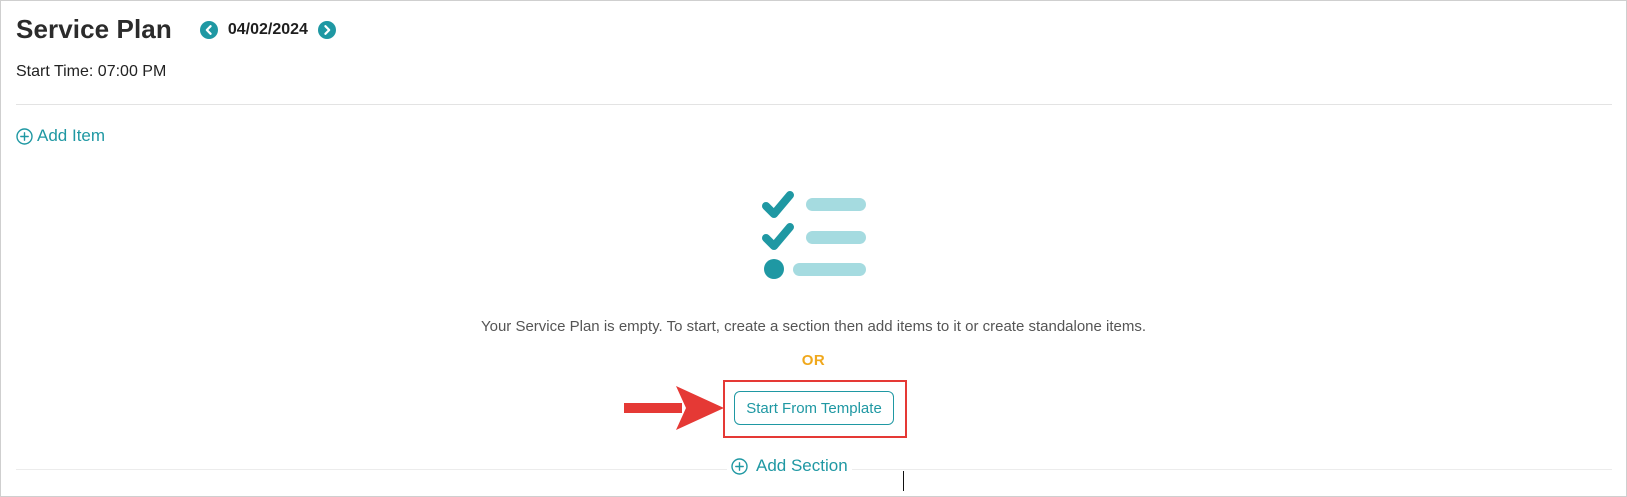 The height and width of the screenshot is (497, 1627). I want to click on previous-date-button, so click(208, 29).